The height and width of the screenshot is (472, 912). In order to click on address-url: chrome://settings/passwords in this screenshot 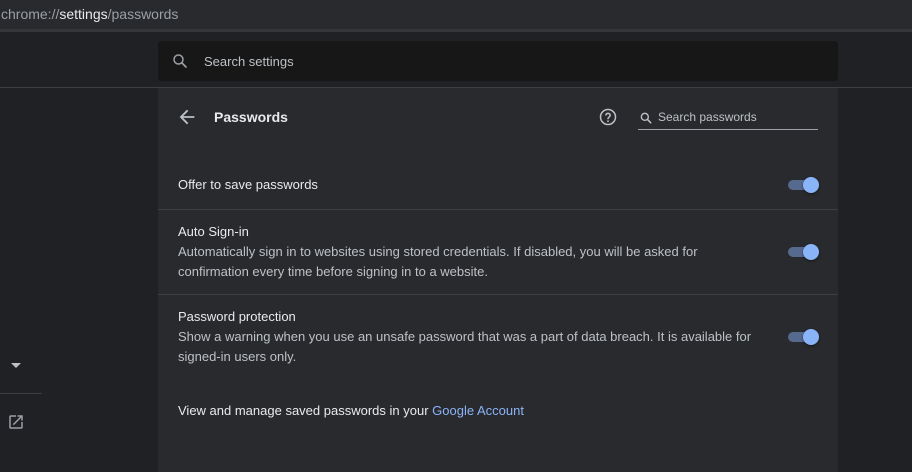, I will do `click(89, 14)`.